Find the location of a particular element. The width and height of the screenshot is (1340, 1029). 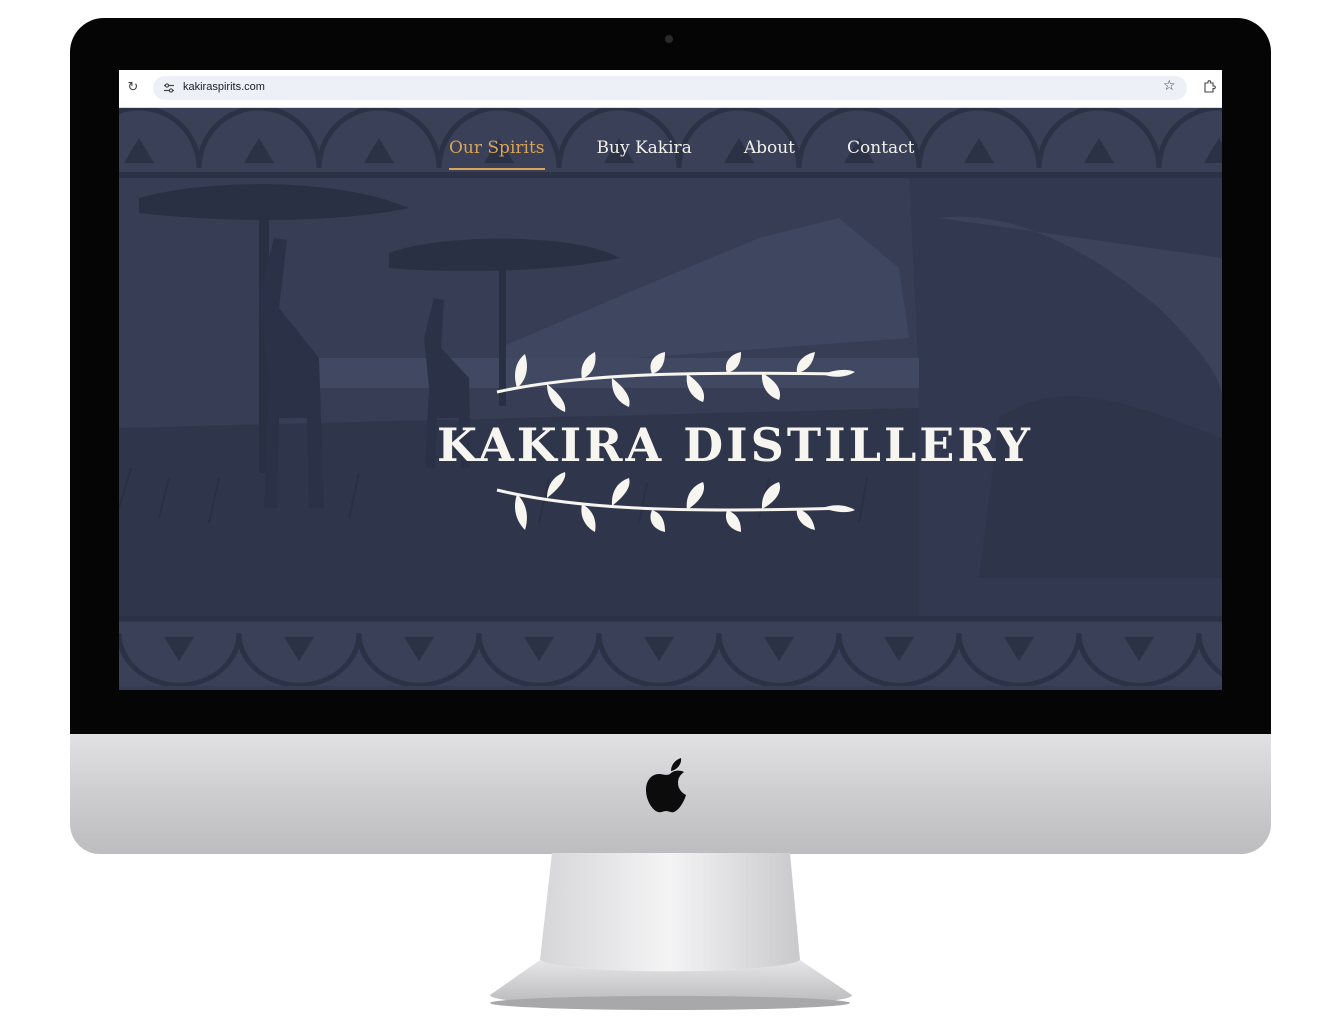

main-nav: Our Spirits Buy Kakira About Contact is located at coordinates (682, 154).